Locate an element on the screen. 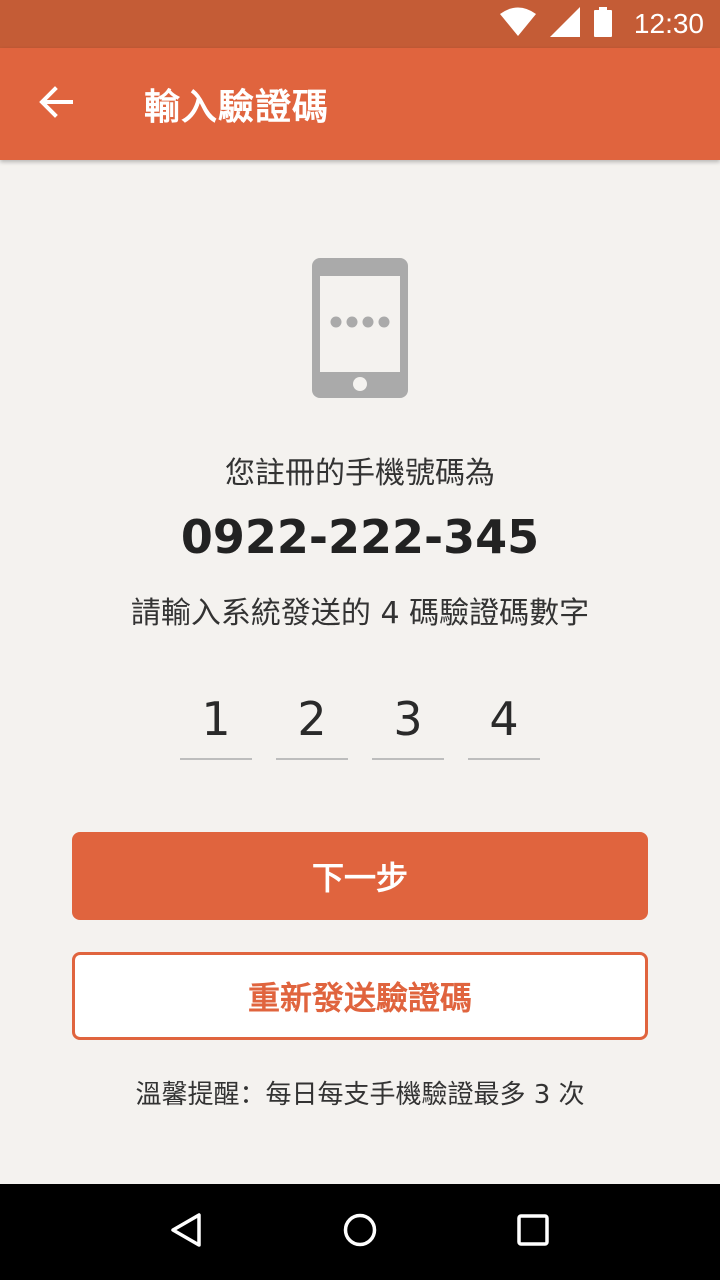 This screenshot has height=1280, width=720. status-time: 12:30 is located at coordinates (668, 23).